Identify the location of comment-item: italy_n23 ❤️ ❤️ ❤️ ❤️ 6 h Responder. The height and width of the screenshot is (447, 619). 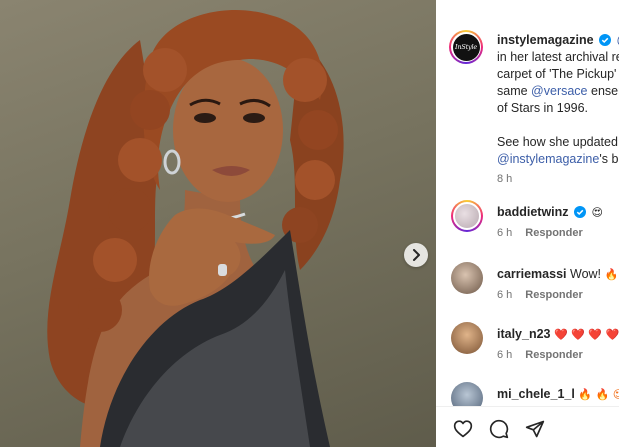
(527, 346).